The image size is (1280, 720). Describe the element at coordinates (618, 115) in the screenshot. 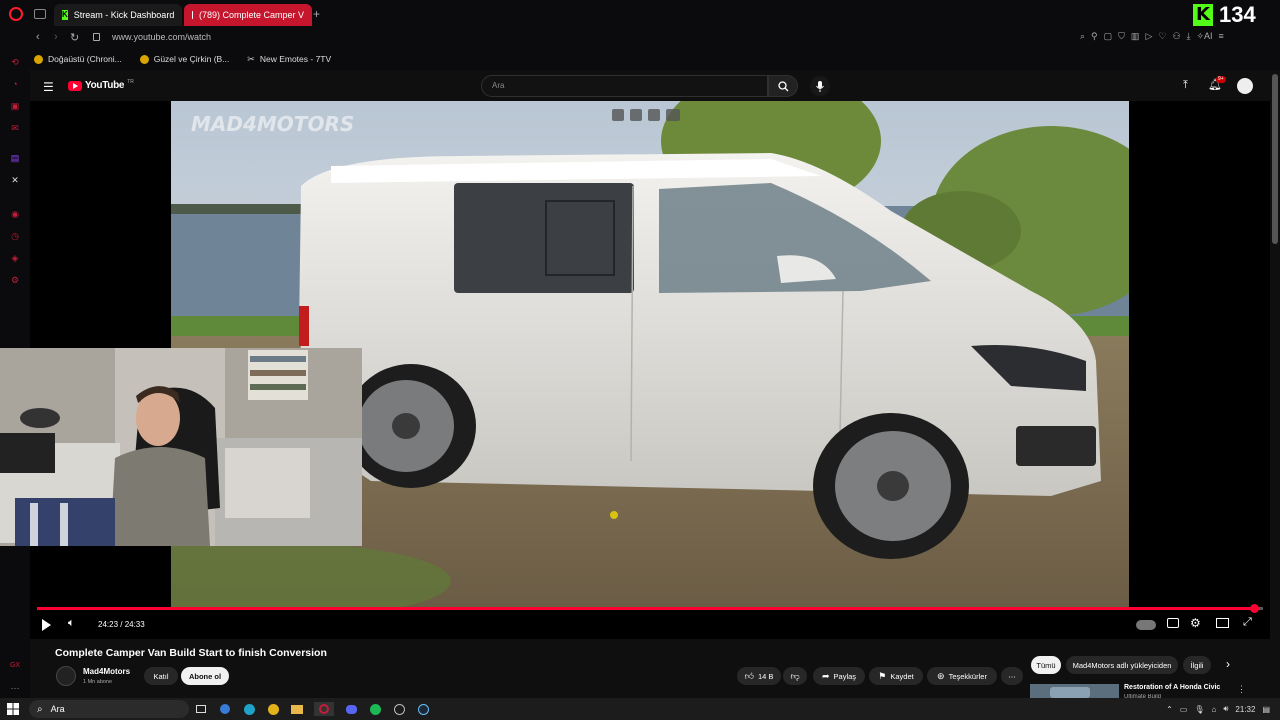

I see `detach-video-icon` at that location.